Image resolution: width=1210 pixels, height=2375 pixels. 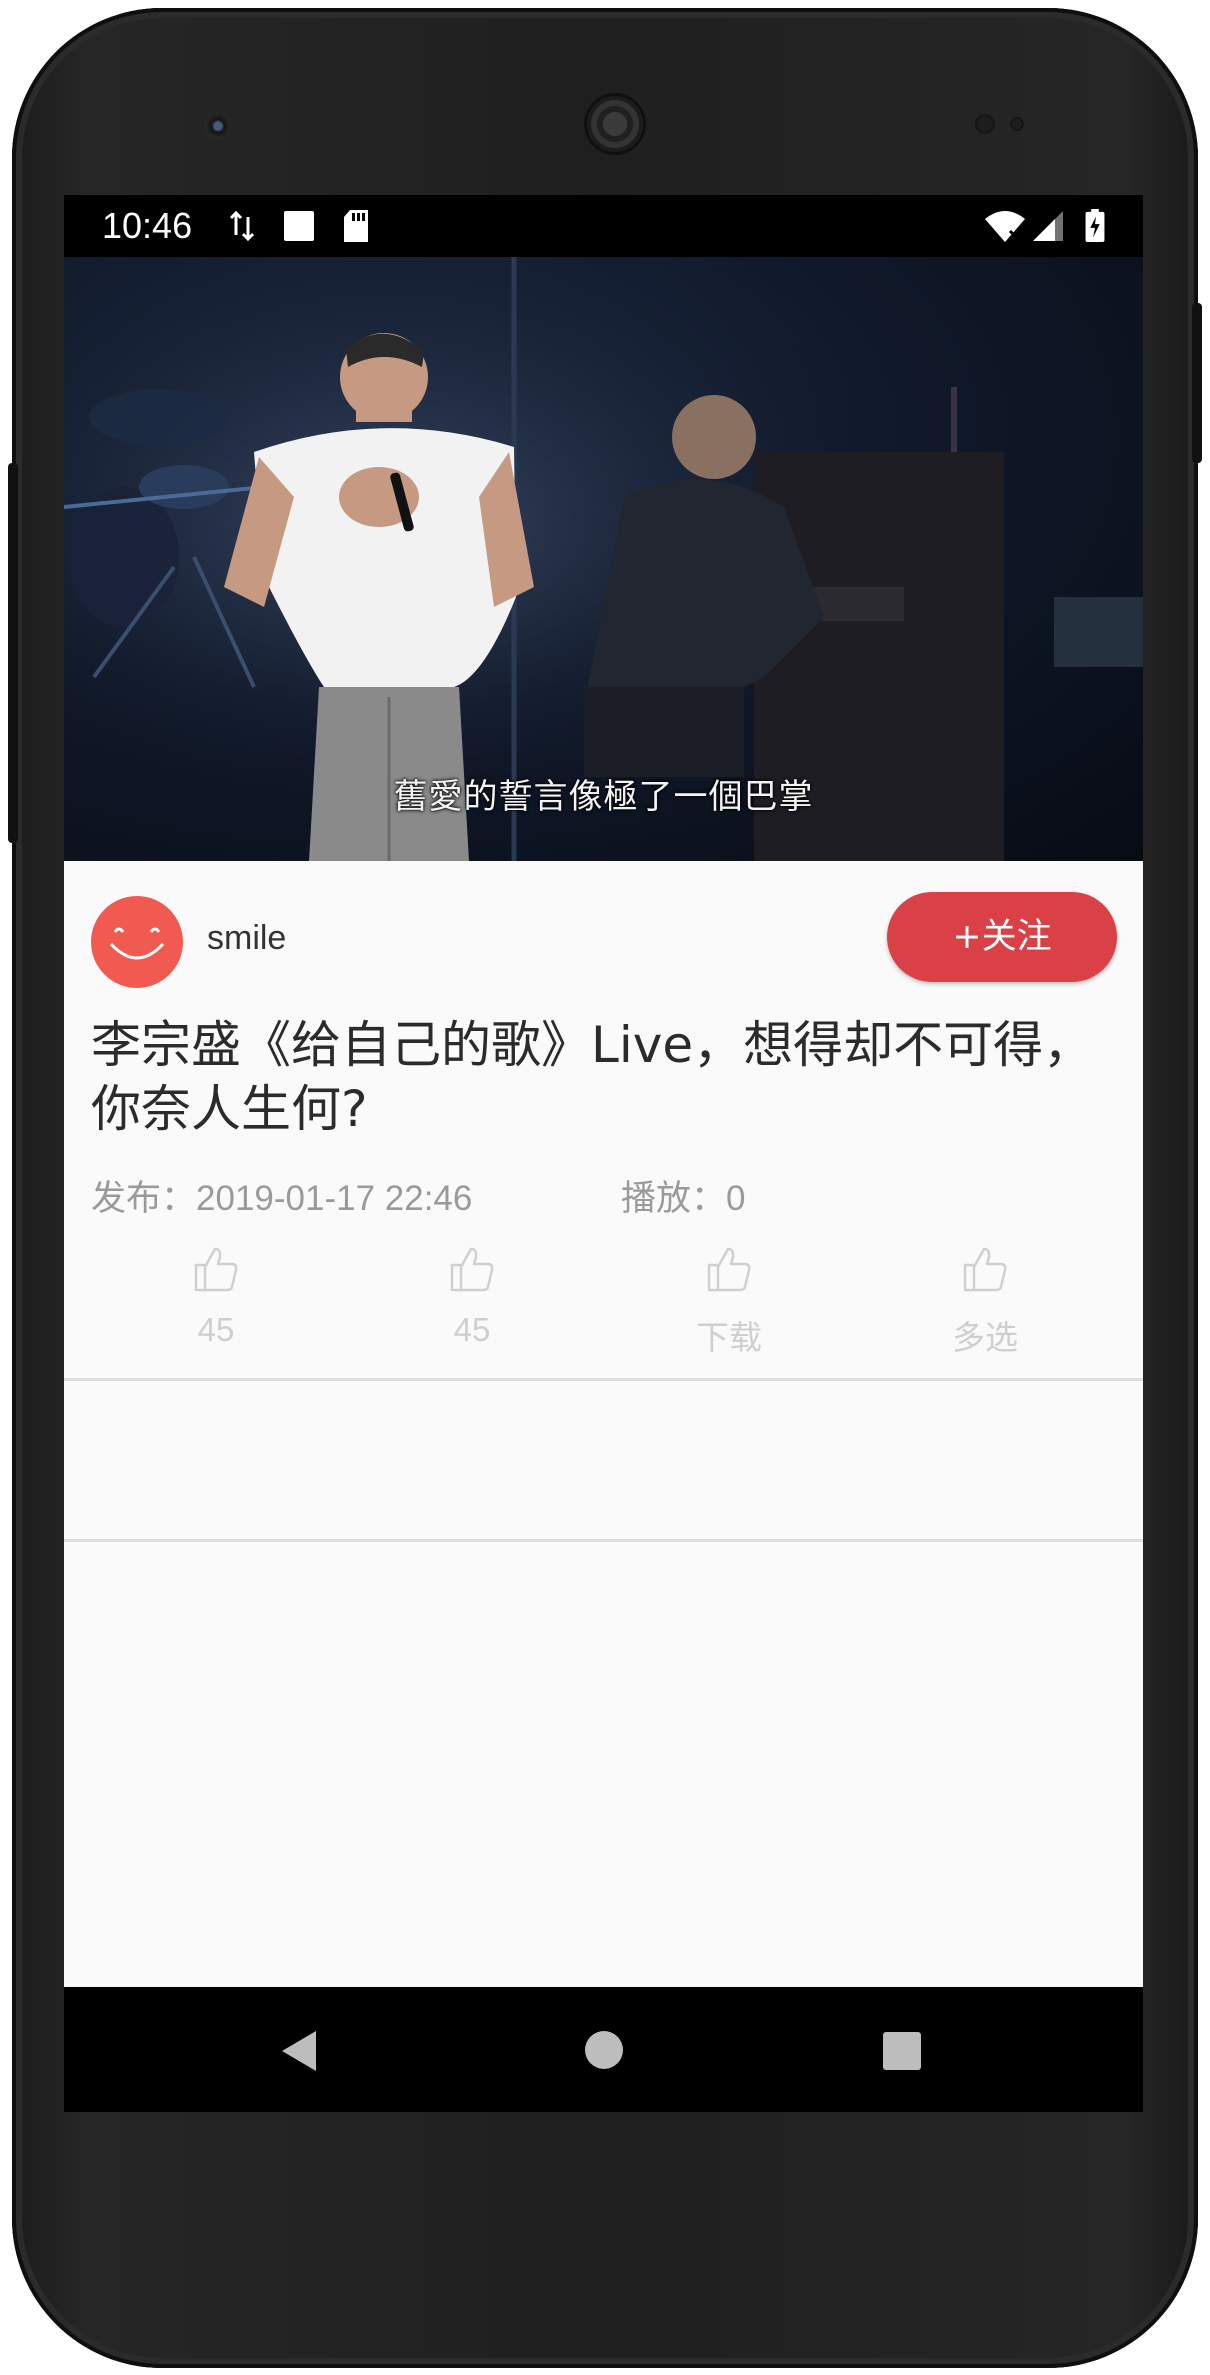 I want to click on plays-count: 0, so click(x=736, y=1198).